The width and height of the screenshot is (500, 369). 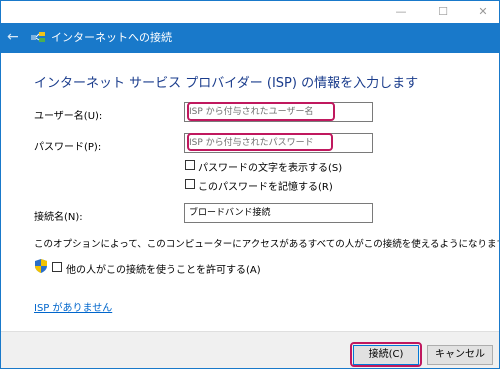 What do you see at coordinates (190, 184) in the screenshot?
I see `remember-password-checkbox` at bounding box center [190, 184].